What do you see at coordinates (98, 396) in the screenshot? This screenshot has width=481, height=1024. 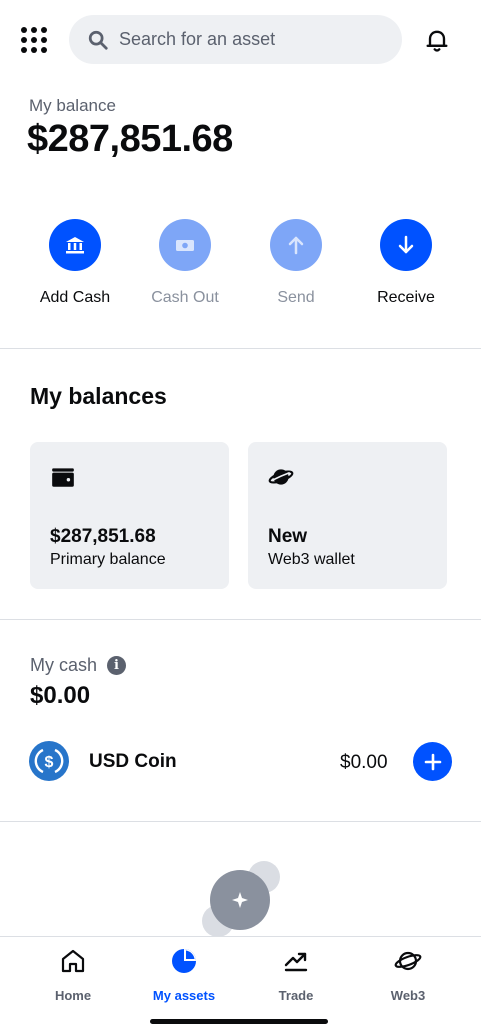 I see `my-balances-title: My balances` at bounding box center [98, 396].